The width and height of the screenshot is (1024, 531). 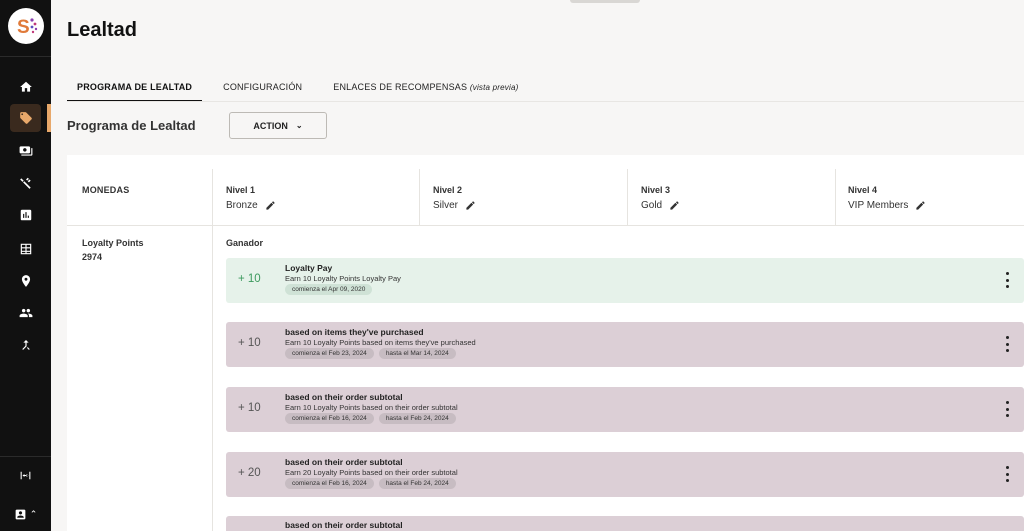 What do you see at coordinates (49, 118) in the screenshot?
I see `sidebar-active-marker` at bounding box center [49, 118].